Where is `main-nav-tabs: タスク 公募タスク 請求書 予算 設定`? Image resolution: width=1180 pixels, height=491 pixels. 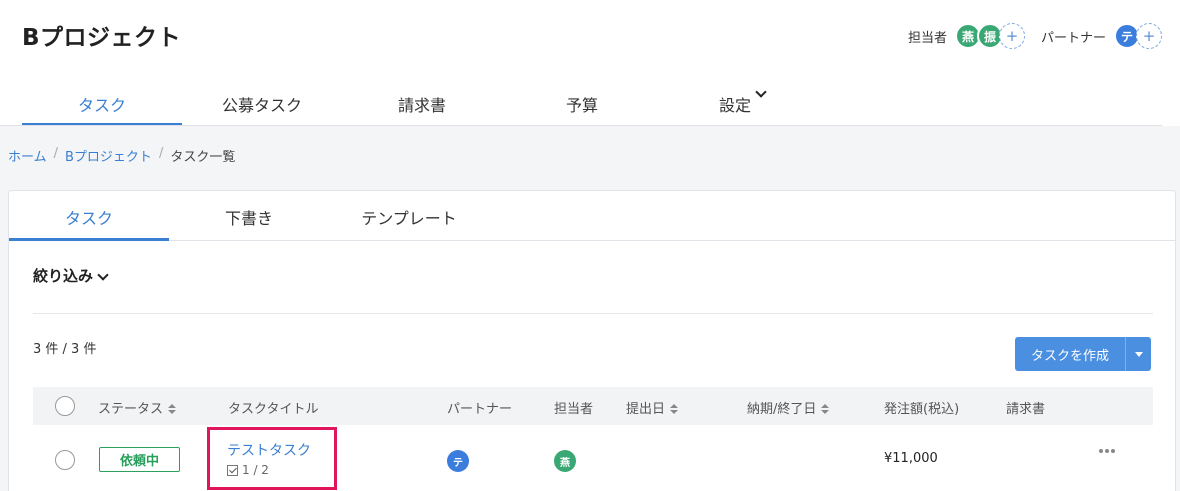 main-nav-tabs: タスク 公募タスク 請求書 予算 設定 is located at coordinates (422, 105).